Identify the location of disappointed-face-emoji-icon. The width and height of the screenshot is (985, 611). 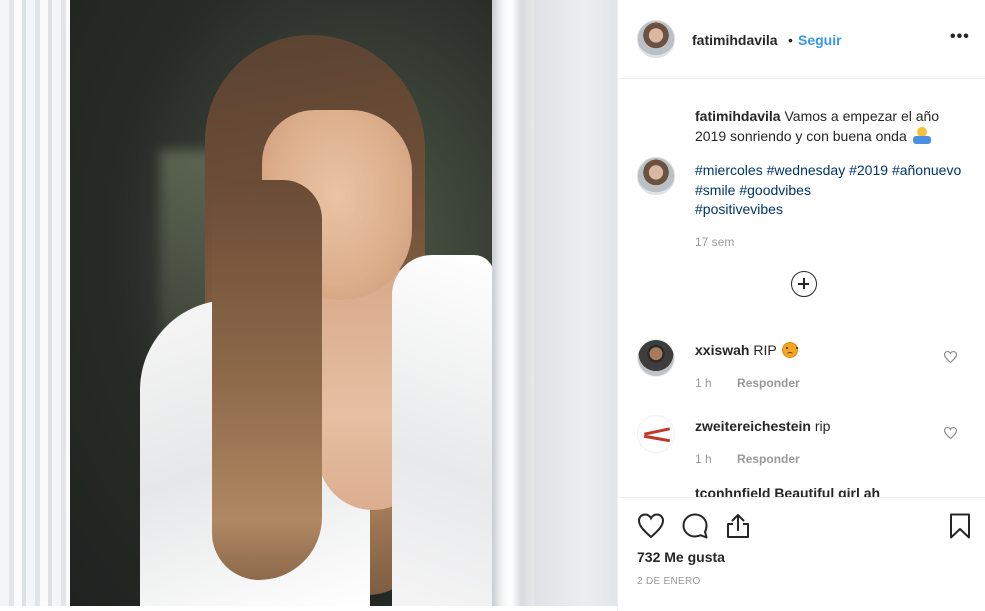
(790, 350).